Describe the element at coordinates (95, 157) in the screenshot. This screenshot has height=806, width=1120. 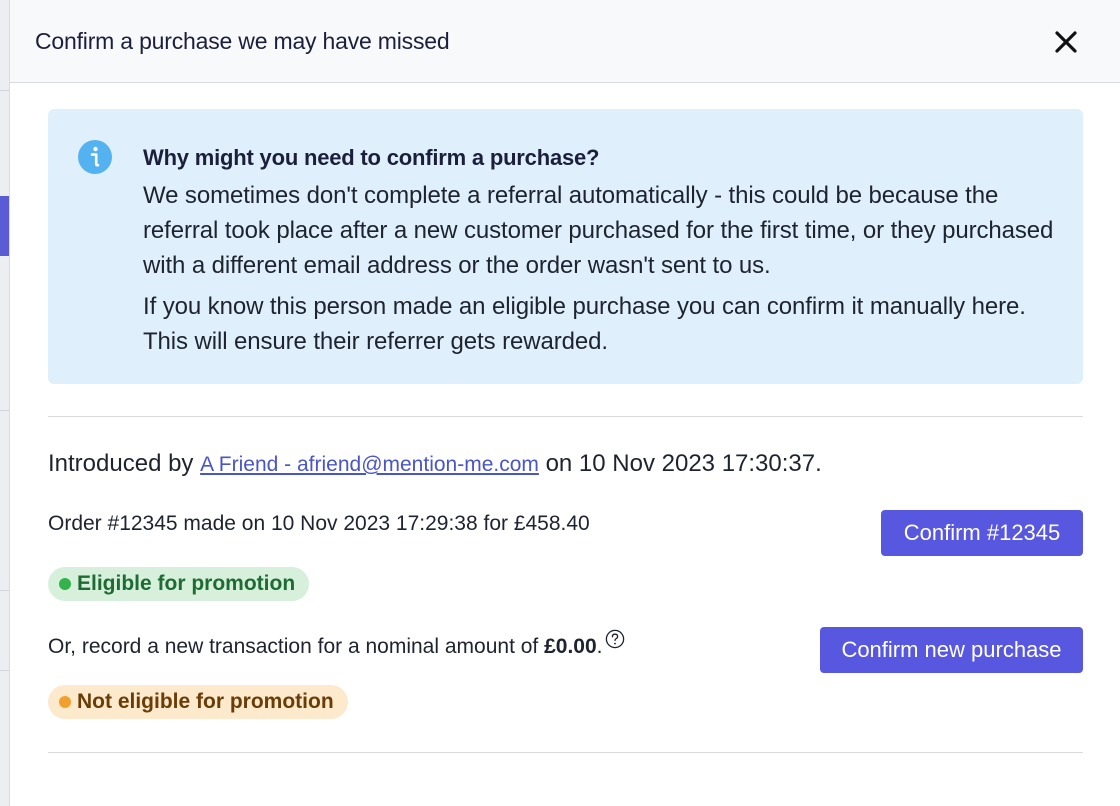
I see `info-icon` at that location.